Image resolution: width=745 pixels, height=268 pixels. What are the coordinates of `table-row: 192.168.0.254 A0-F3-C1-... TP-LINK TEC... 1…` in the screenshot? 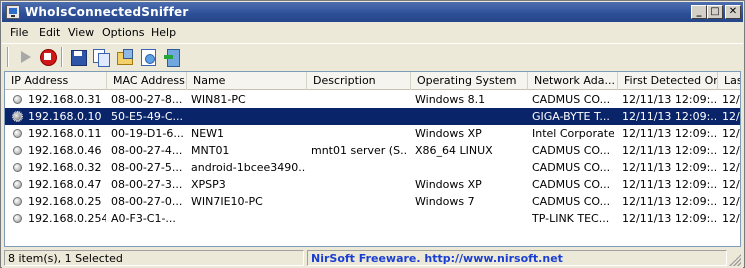 It's located at (372, 218).